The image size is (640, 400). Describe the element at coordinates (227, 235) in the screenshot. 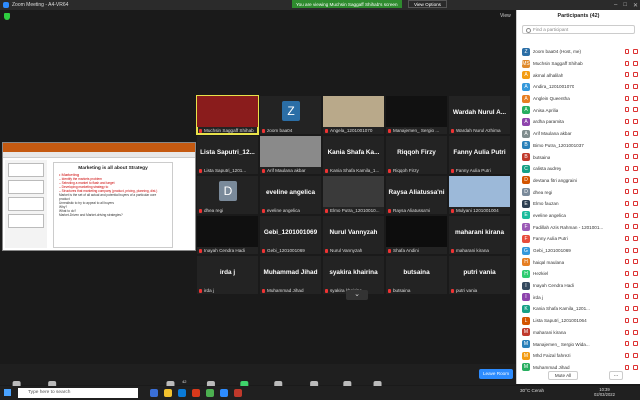

I see `video-tile: Inayah Cendra Hadi` at that location.